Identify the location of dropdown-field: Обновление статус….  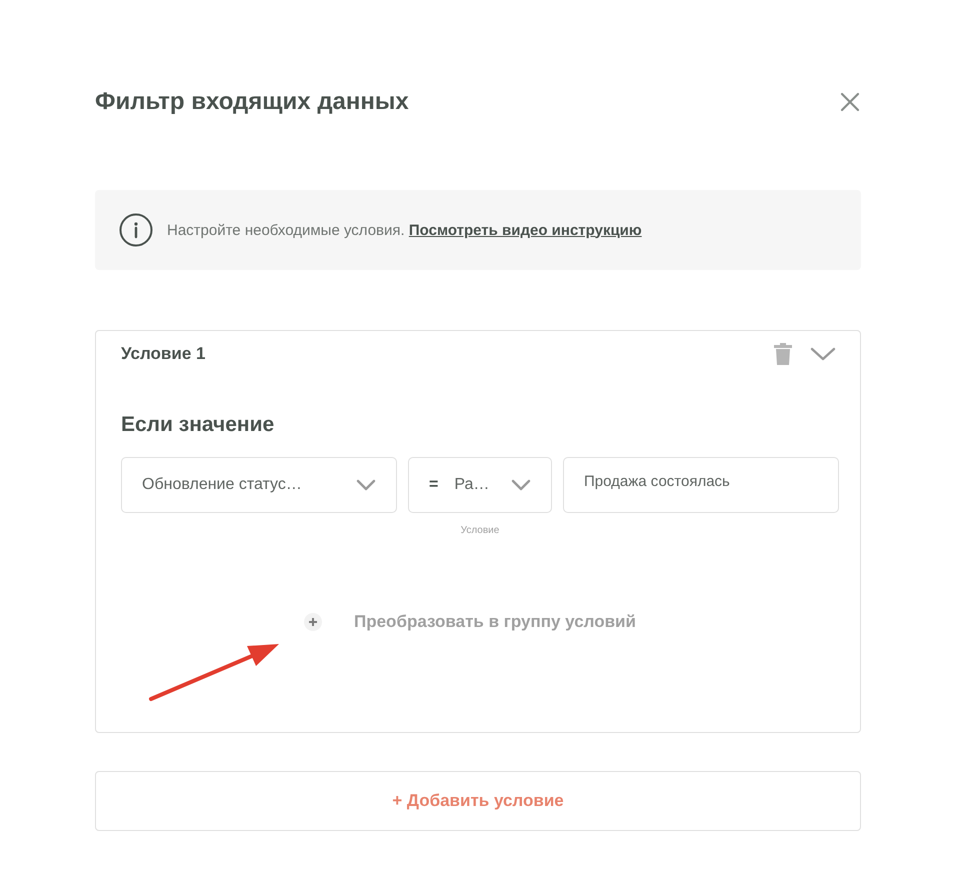
(259, 485).